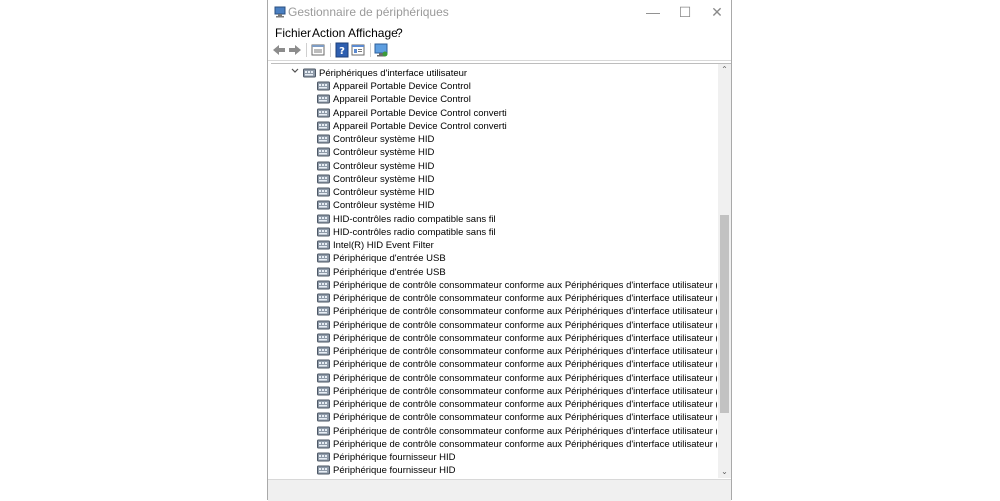 The width and height of the screenshot is (1000, 501). Describe the element at coordinates (499, 12) in the screenshot. I see `title-bar: Gestionnaire de périphériques — ☐ ✕` at that location.